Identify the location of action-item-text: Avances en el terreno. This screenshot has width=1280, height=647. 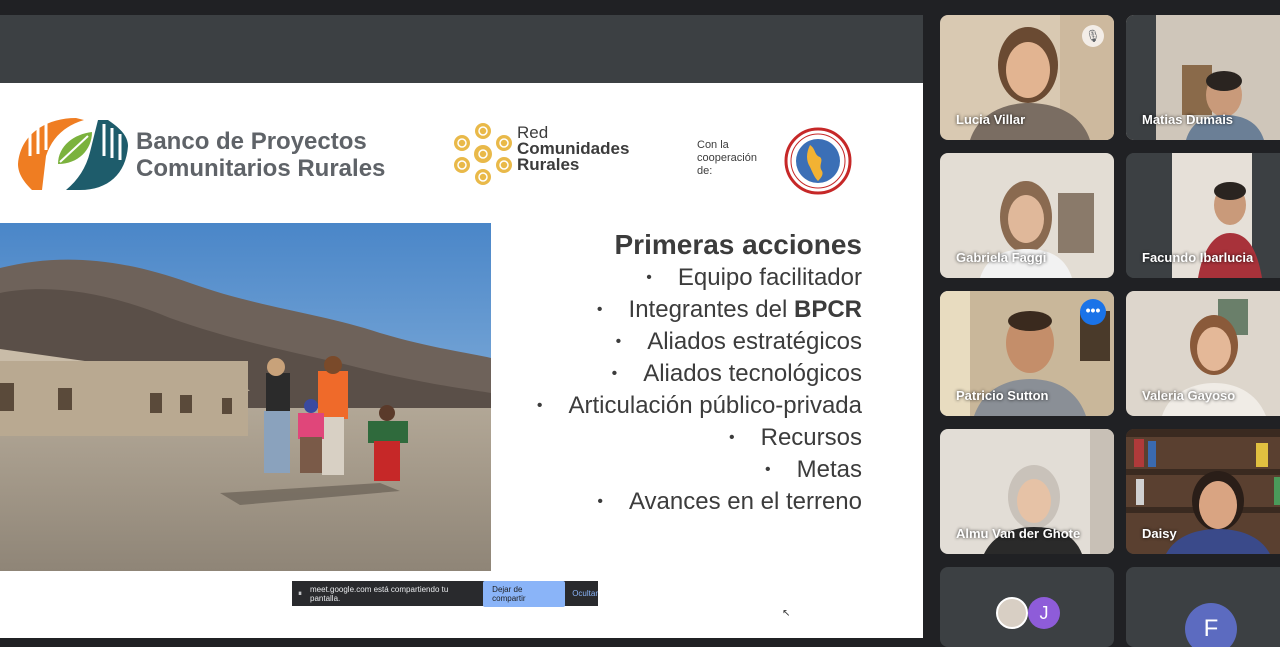
(745, 501).